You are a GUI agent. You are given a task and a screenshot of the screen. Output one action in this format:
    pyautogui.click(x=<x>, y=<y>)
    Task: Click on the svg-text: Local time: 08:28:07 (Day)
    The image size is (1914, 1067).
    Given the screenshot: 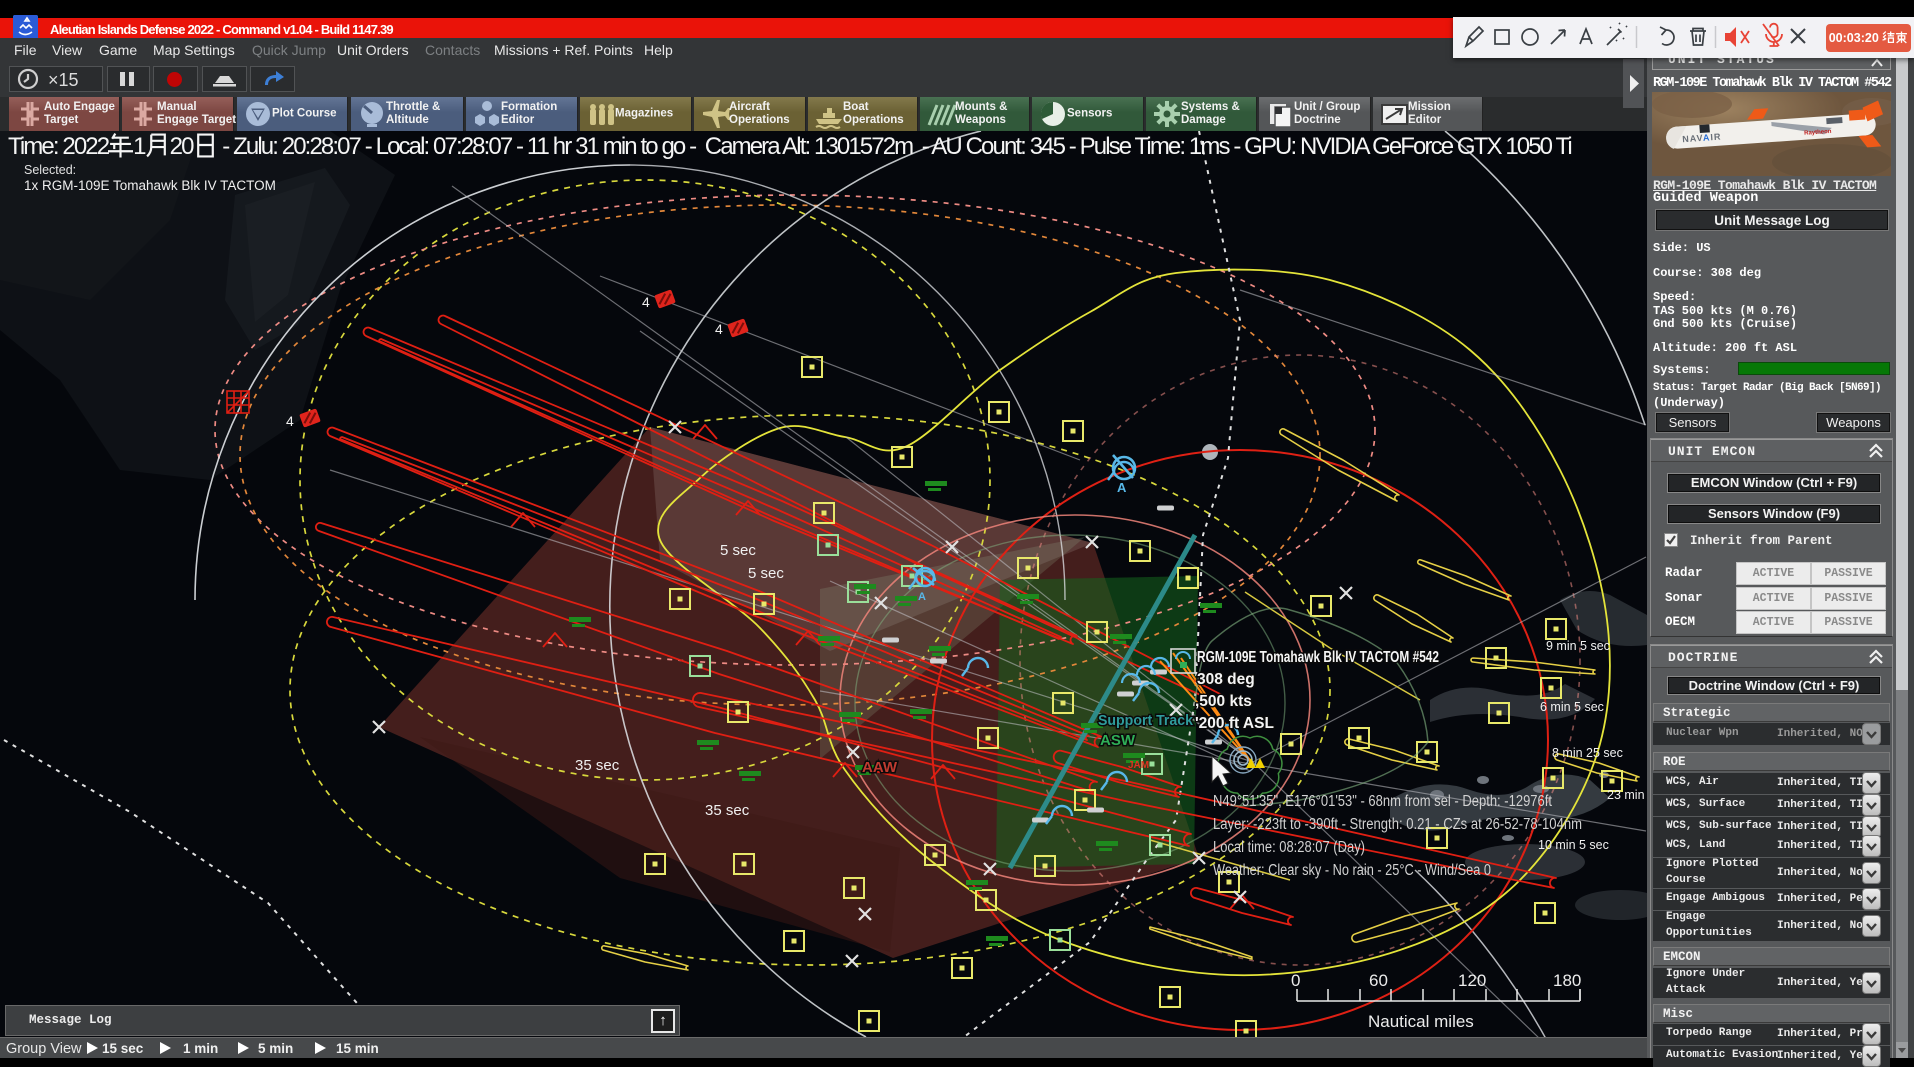 What is the action you would take?
    pyautogui.click(x=1289, y=847)
    